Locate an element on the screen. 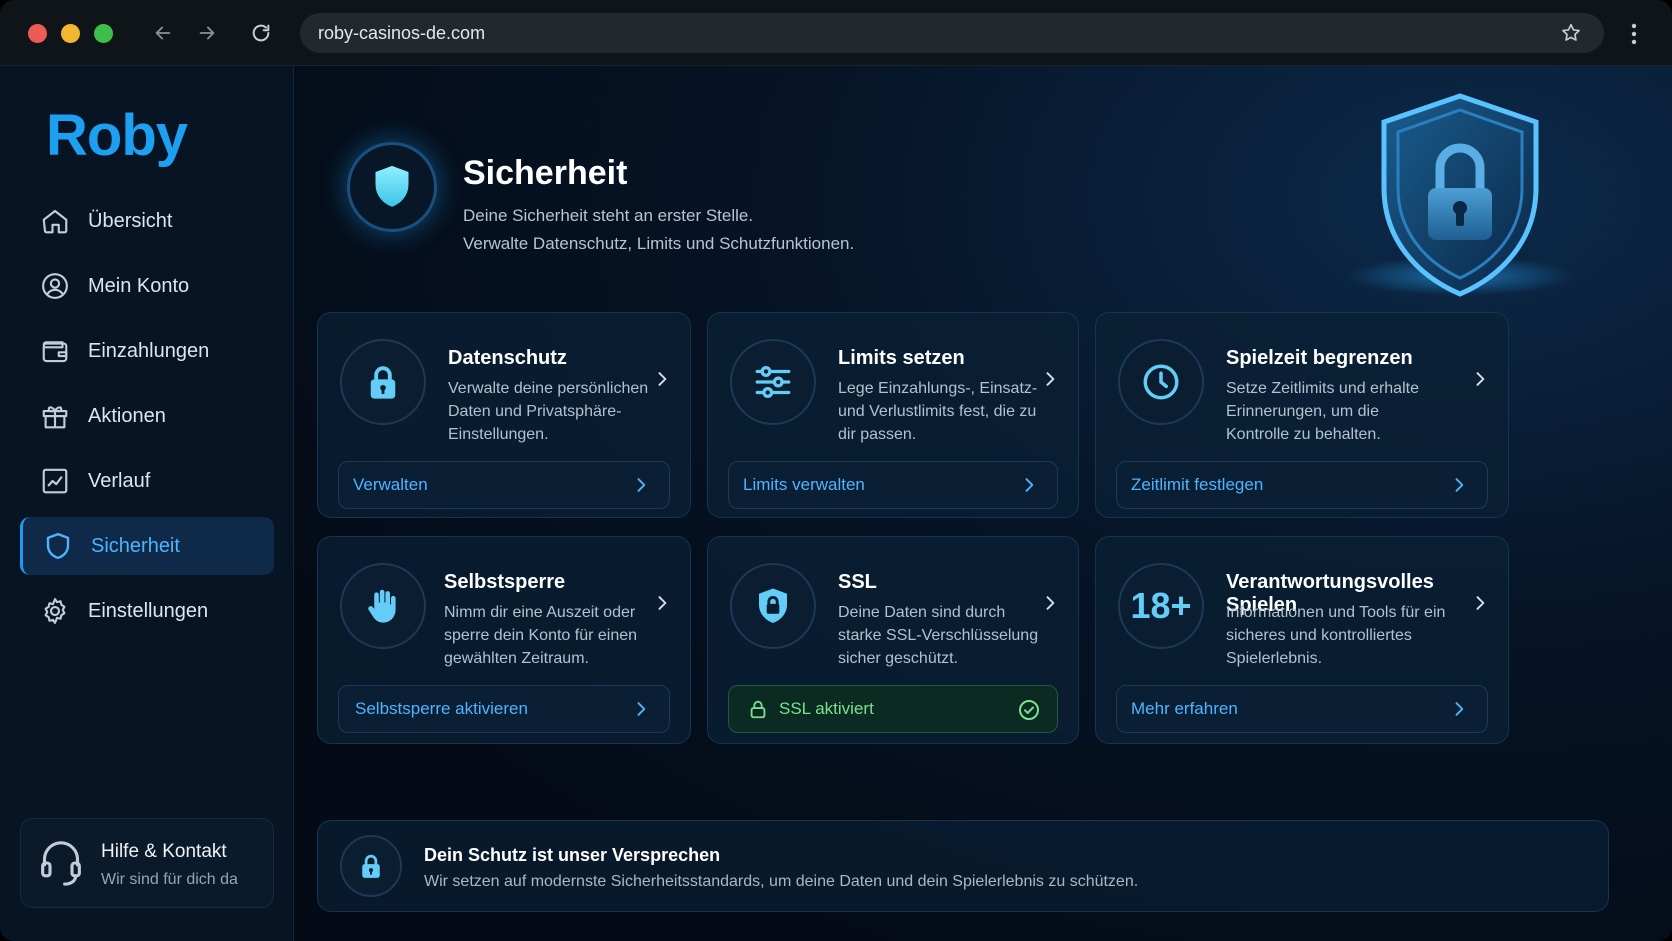  ssl-status-badge: SSL aktiviert is located at coordinates (893, 709).